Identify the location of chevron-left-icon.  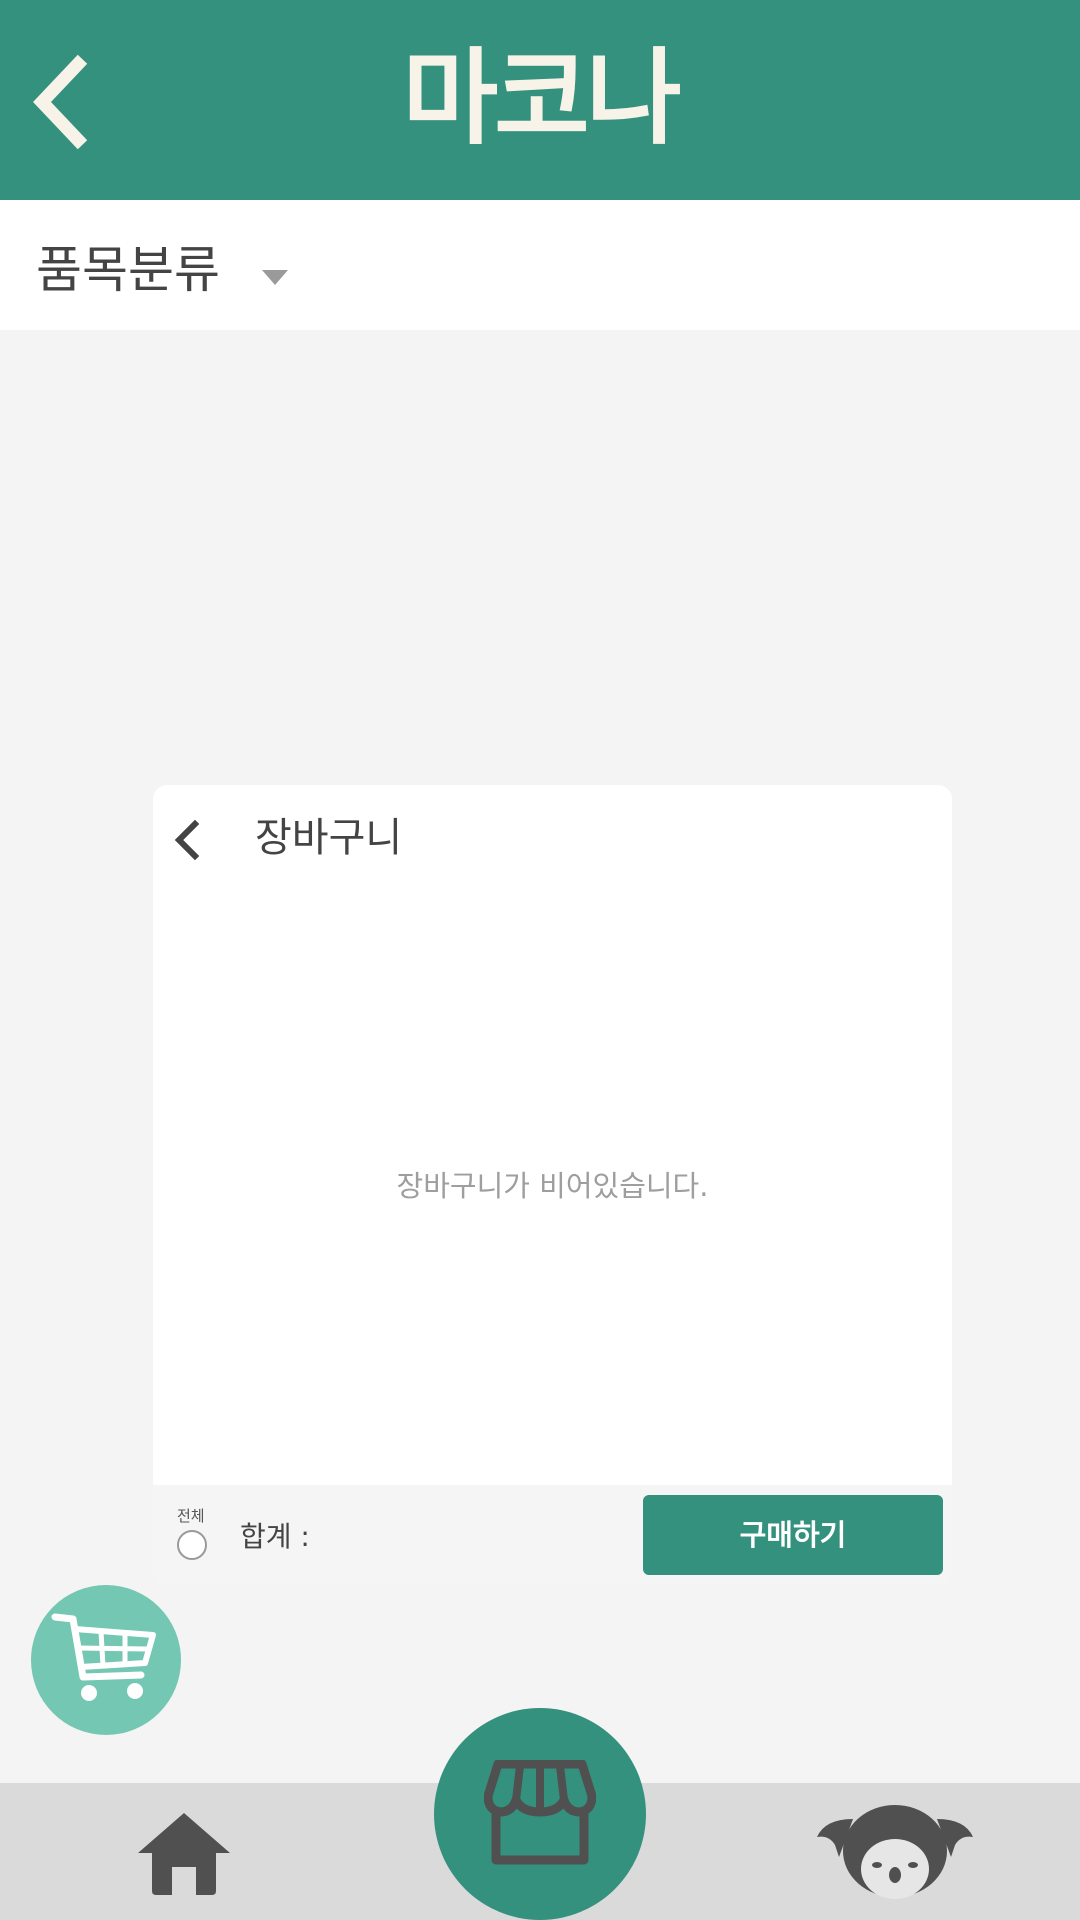
(187, 840).